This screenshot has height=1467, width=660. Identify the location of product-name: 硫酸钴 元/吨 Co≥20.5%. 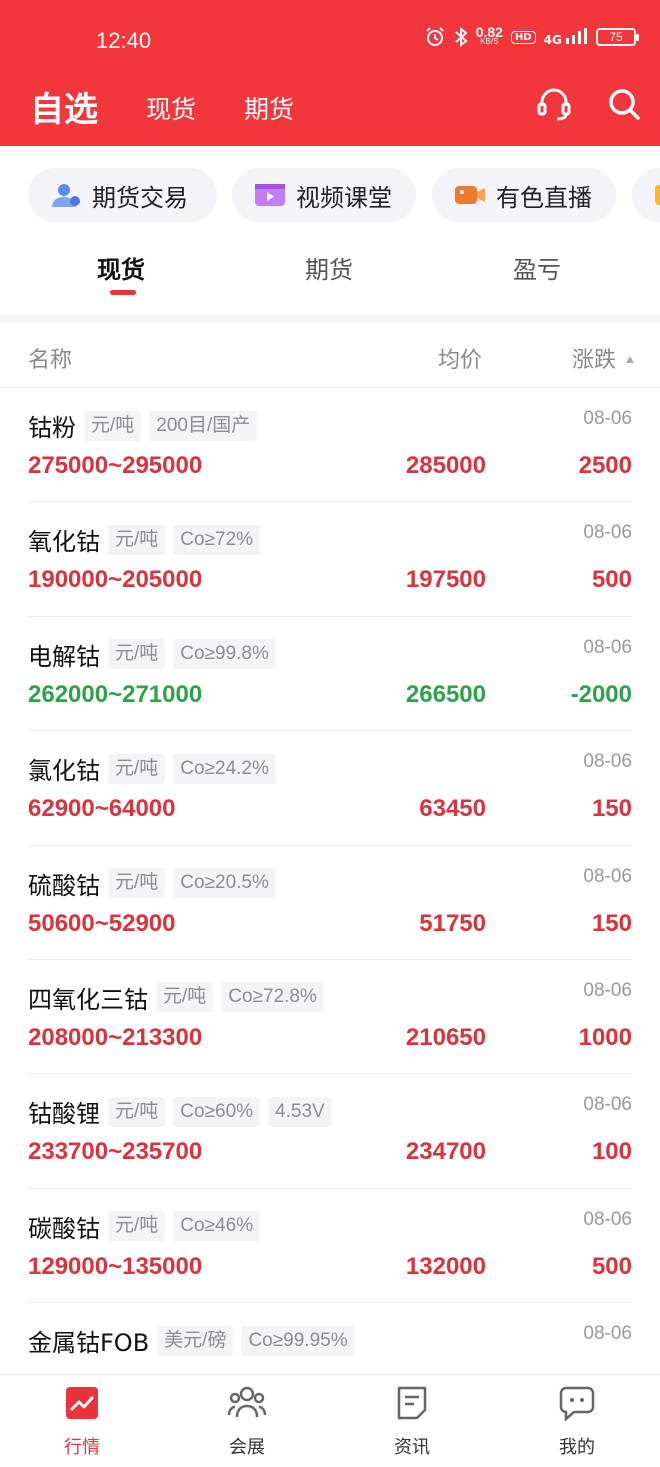
(152, 883).